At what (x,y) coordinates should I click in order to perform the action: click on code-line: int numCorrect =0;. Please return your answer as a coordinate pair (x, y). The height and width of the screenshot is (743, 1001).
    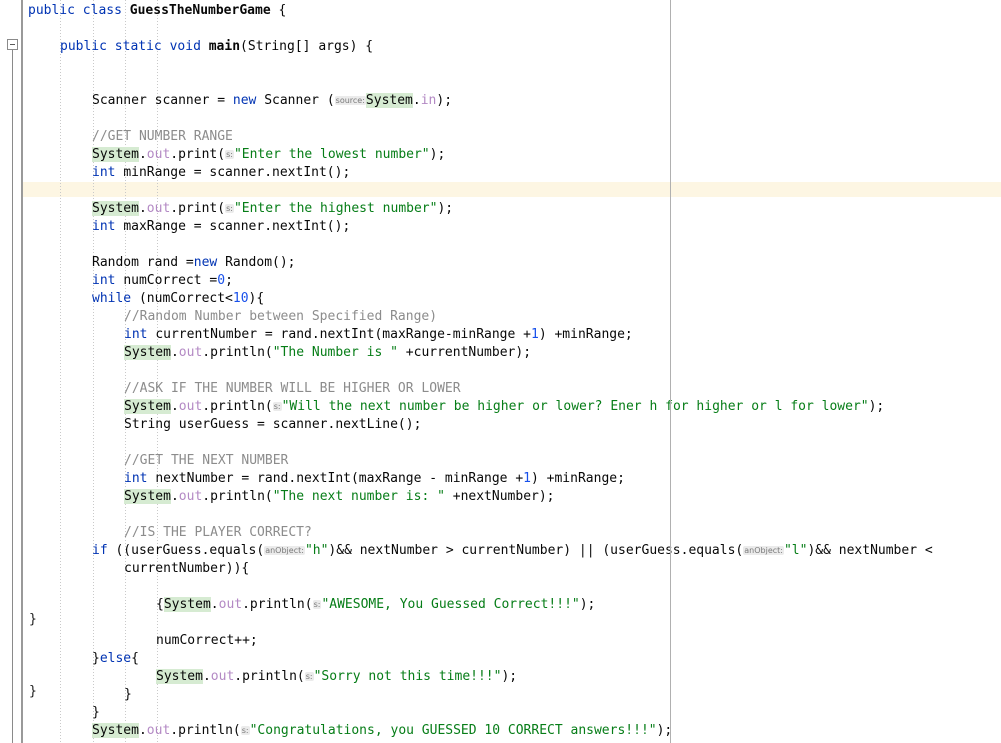
    Looking at the image, I should click on (162, 281).